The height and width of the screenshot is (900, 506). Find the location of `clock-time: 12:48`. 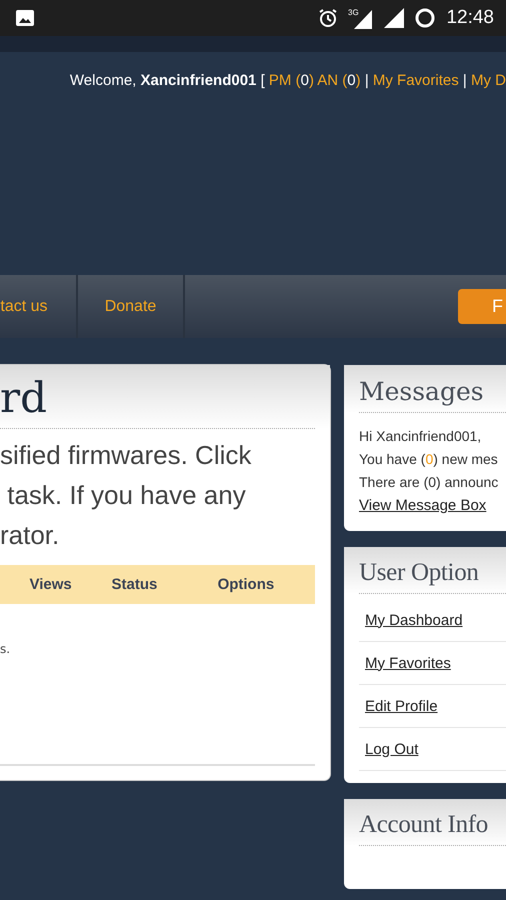

clock-time: 12:48 is located at coordinates (470, 18).